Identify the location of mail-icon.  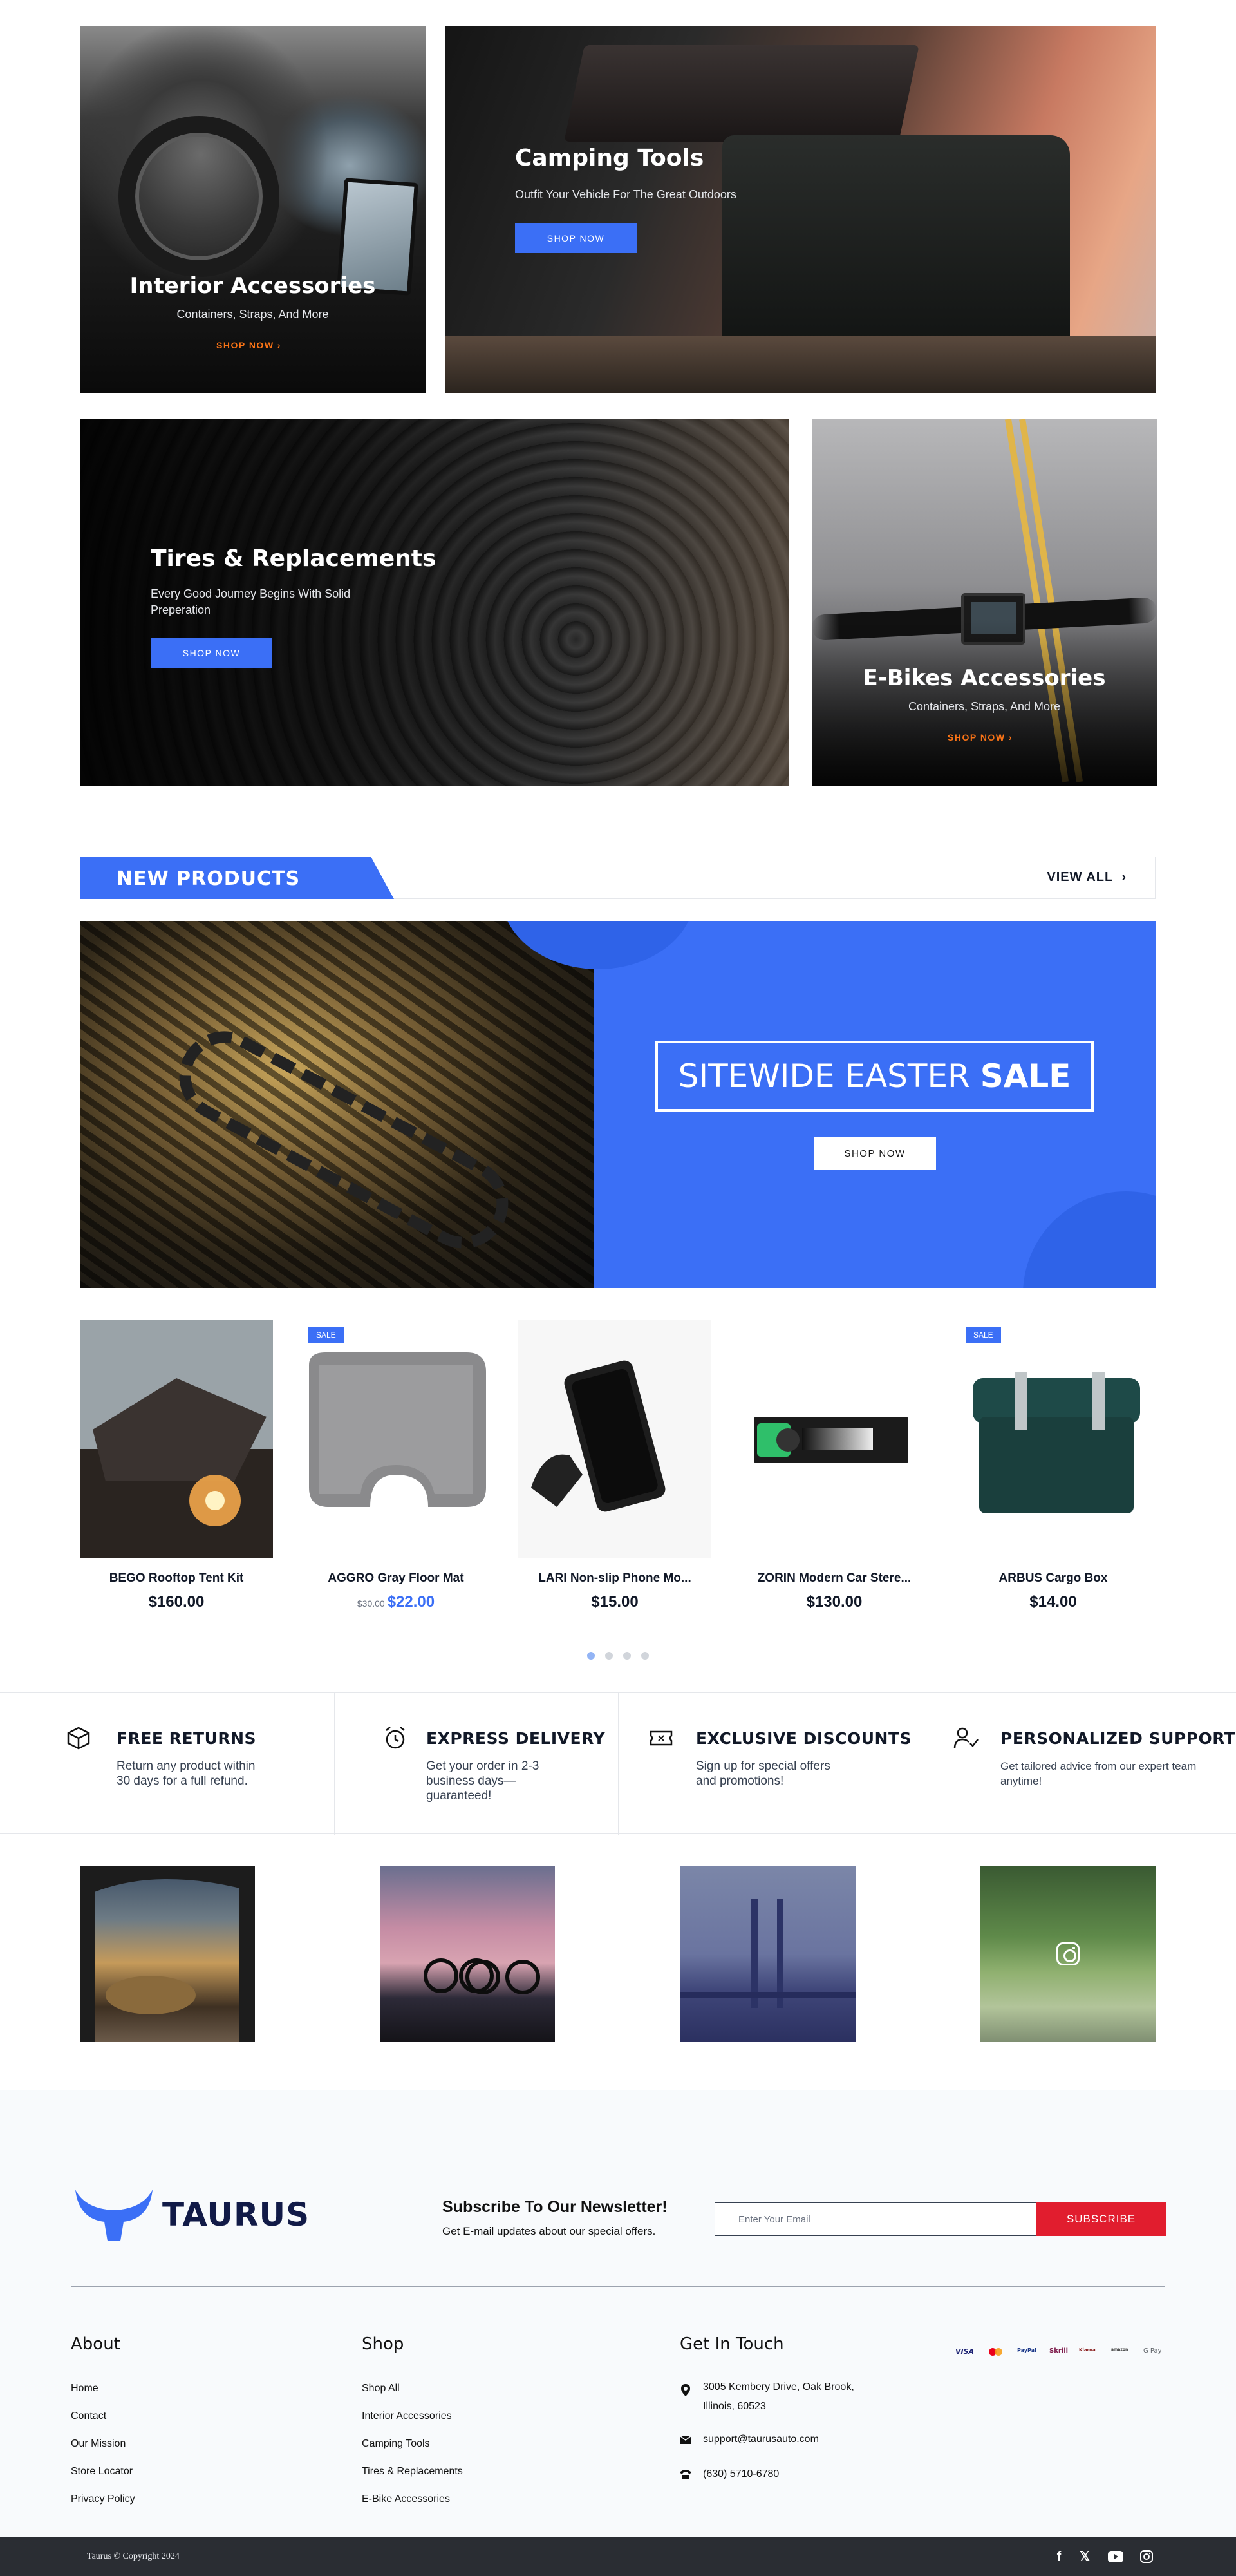
(685, 2439).